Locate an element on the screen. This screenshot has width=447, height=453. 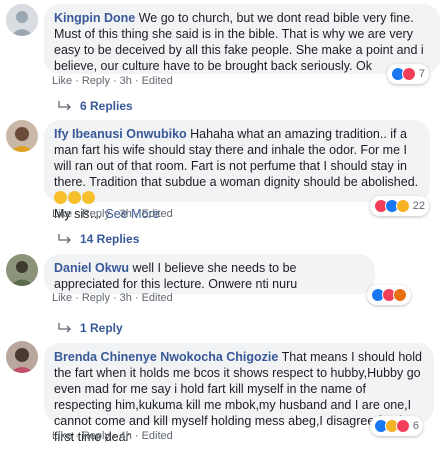
comment-author: Brenda Chinenye Nwokocha Chigozie is located at coordinates (166, 357).